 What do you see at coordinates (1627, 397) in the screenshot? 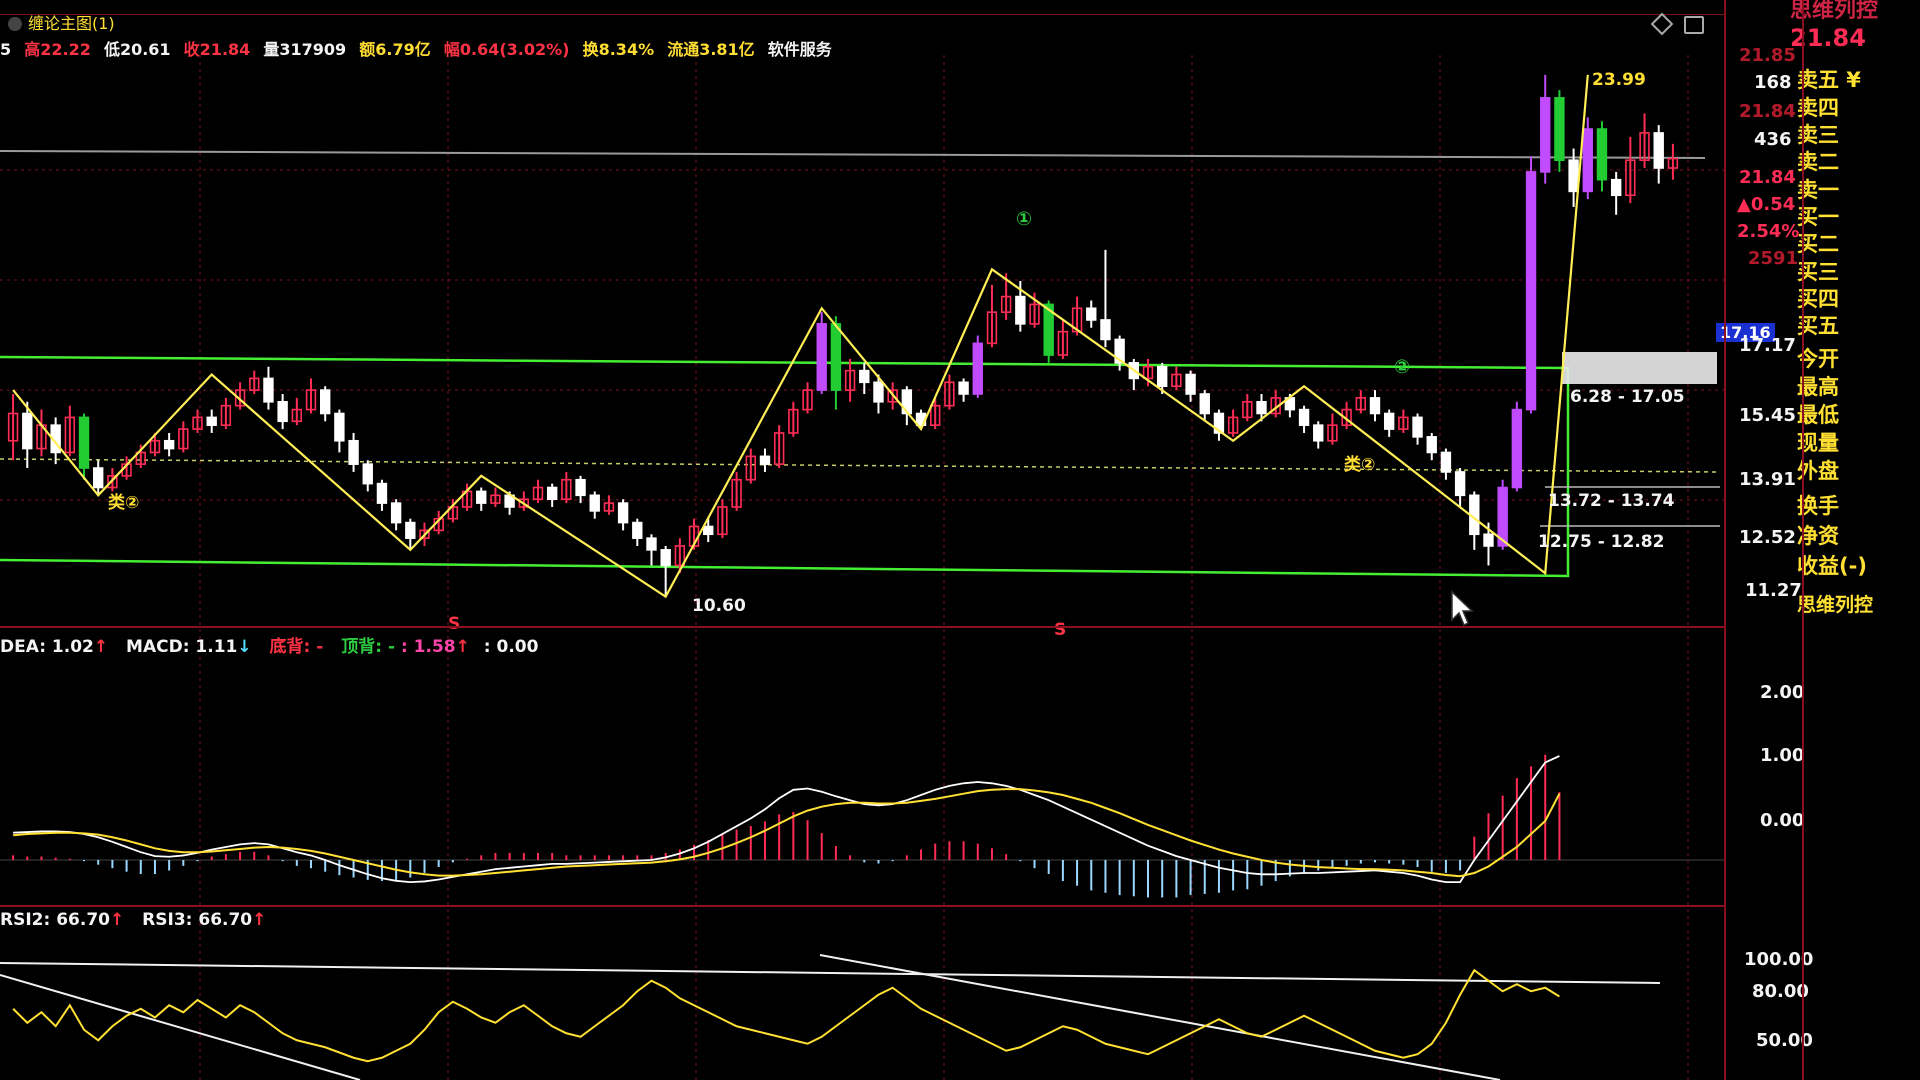
I see `range-label-top: 6.28 - 17.05` at bounding box center [1627, 397].